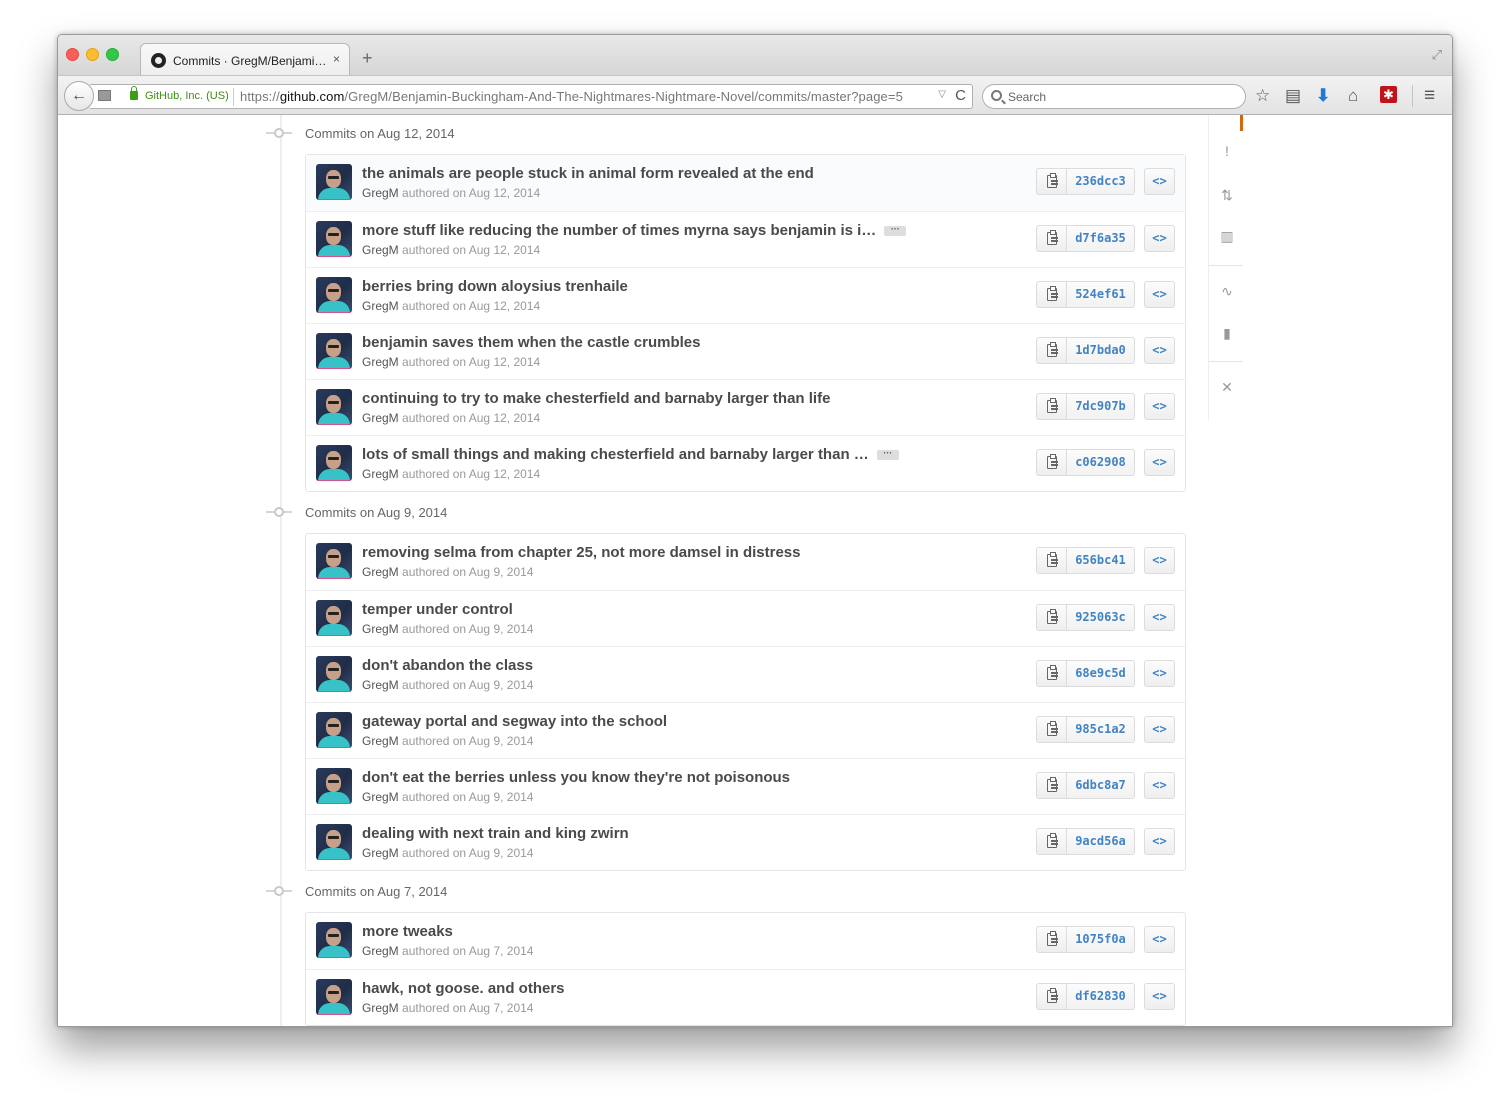 The height and width of the screenshot is (1106, 1510). Describe the element at coordinates (1227, 195) in the screenshot. I see `pull-requests-icon: ⇅` at that location.